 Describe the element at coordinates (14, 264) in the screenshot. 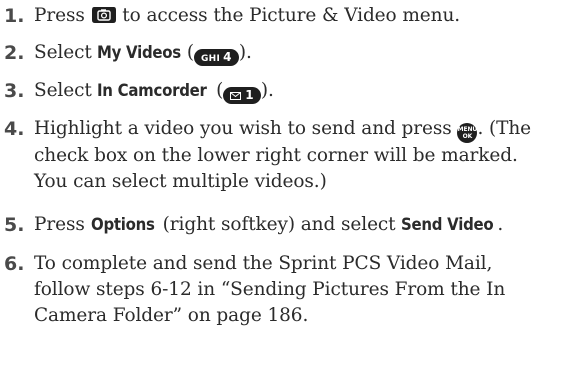

I see `step-number: 6.` at that location.